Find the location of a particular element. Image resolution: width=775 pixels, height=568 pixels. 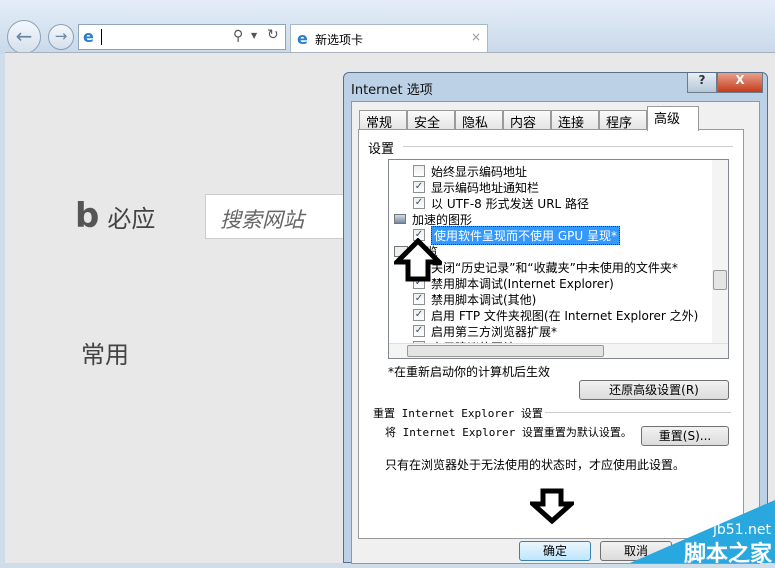

search-icon: ⚲ is located at coordinates (238, 36).